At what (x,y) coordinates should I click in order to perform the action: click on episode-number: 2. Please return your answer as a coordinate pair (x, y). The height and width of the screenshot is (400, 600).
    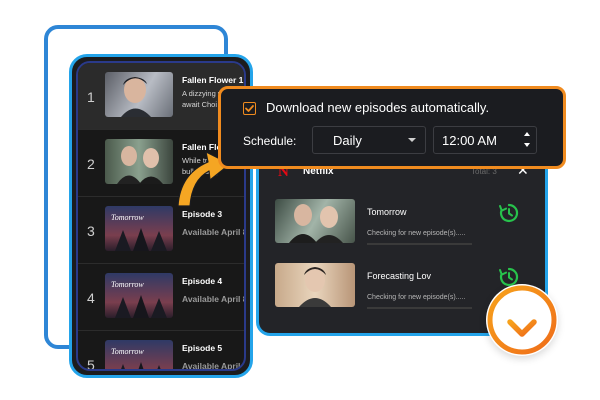
    Looking at the image, I should click on (91, 164).